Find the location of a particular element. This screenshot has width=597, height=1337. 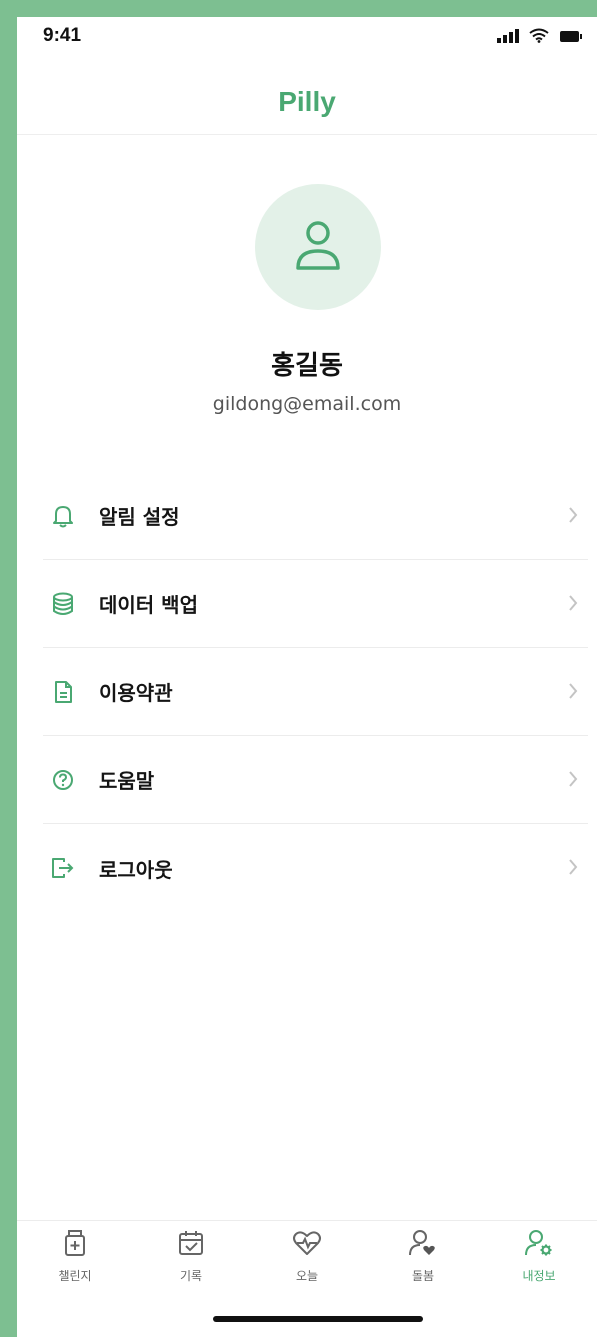

app-title: Pilly is located at coordinates (307, 101).